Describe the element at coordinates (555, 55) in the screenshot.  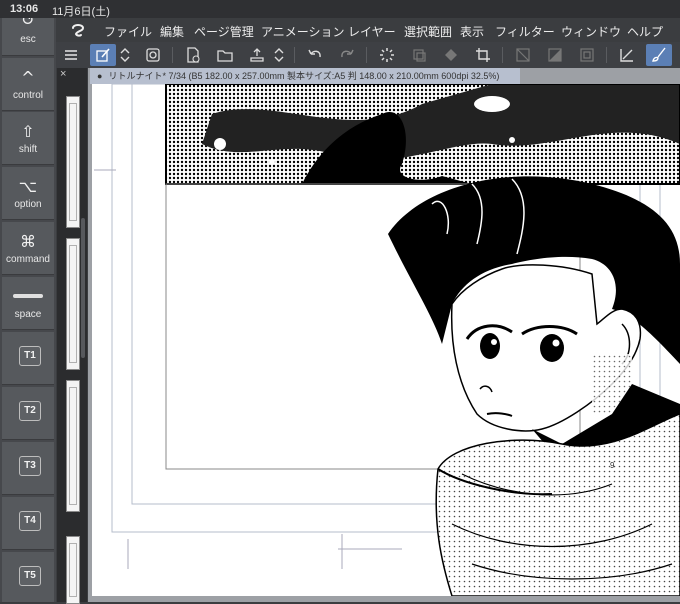
I see `snap-icon` at that location.